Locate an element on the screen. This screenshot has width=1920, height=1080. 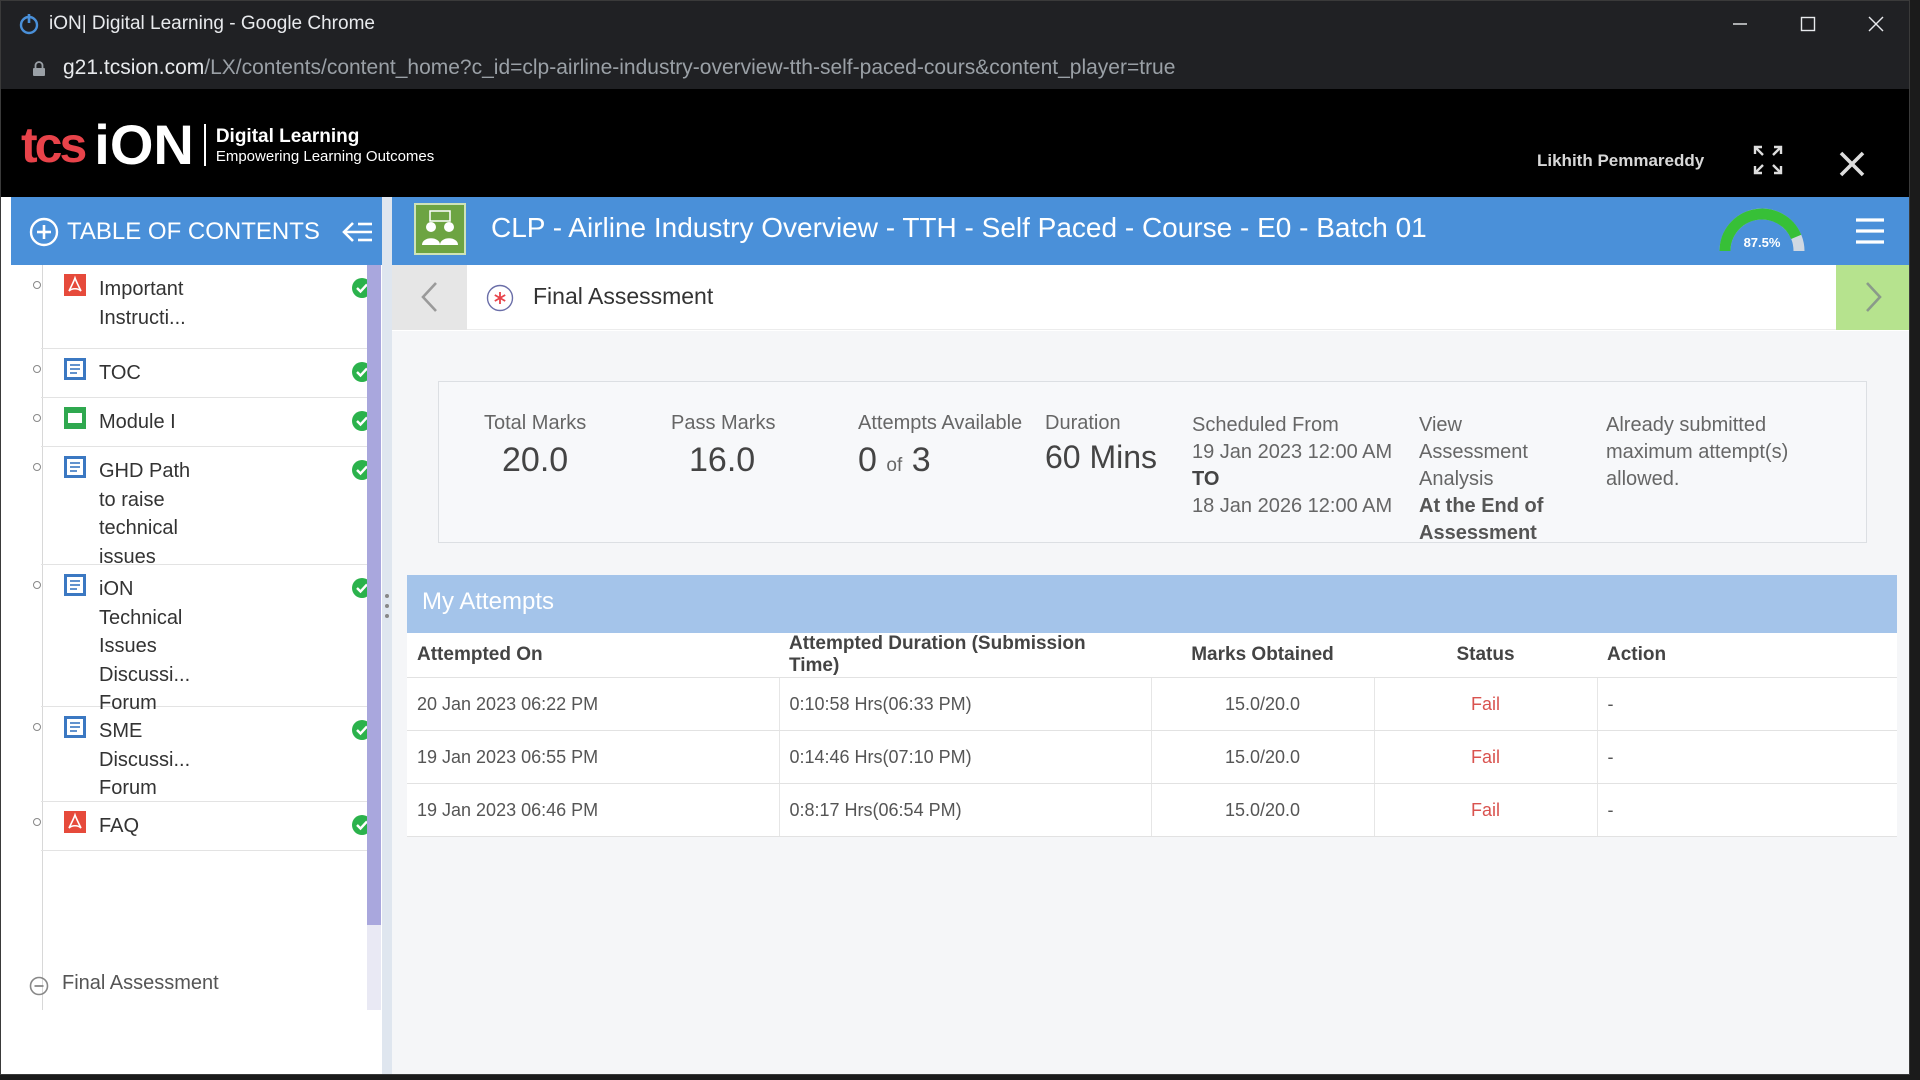
attempted-on-cell: 20 Jan 2023 06:22 PM is located at coordinates (593, 704).